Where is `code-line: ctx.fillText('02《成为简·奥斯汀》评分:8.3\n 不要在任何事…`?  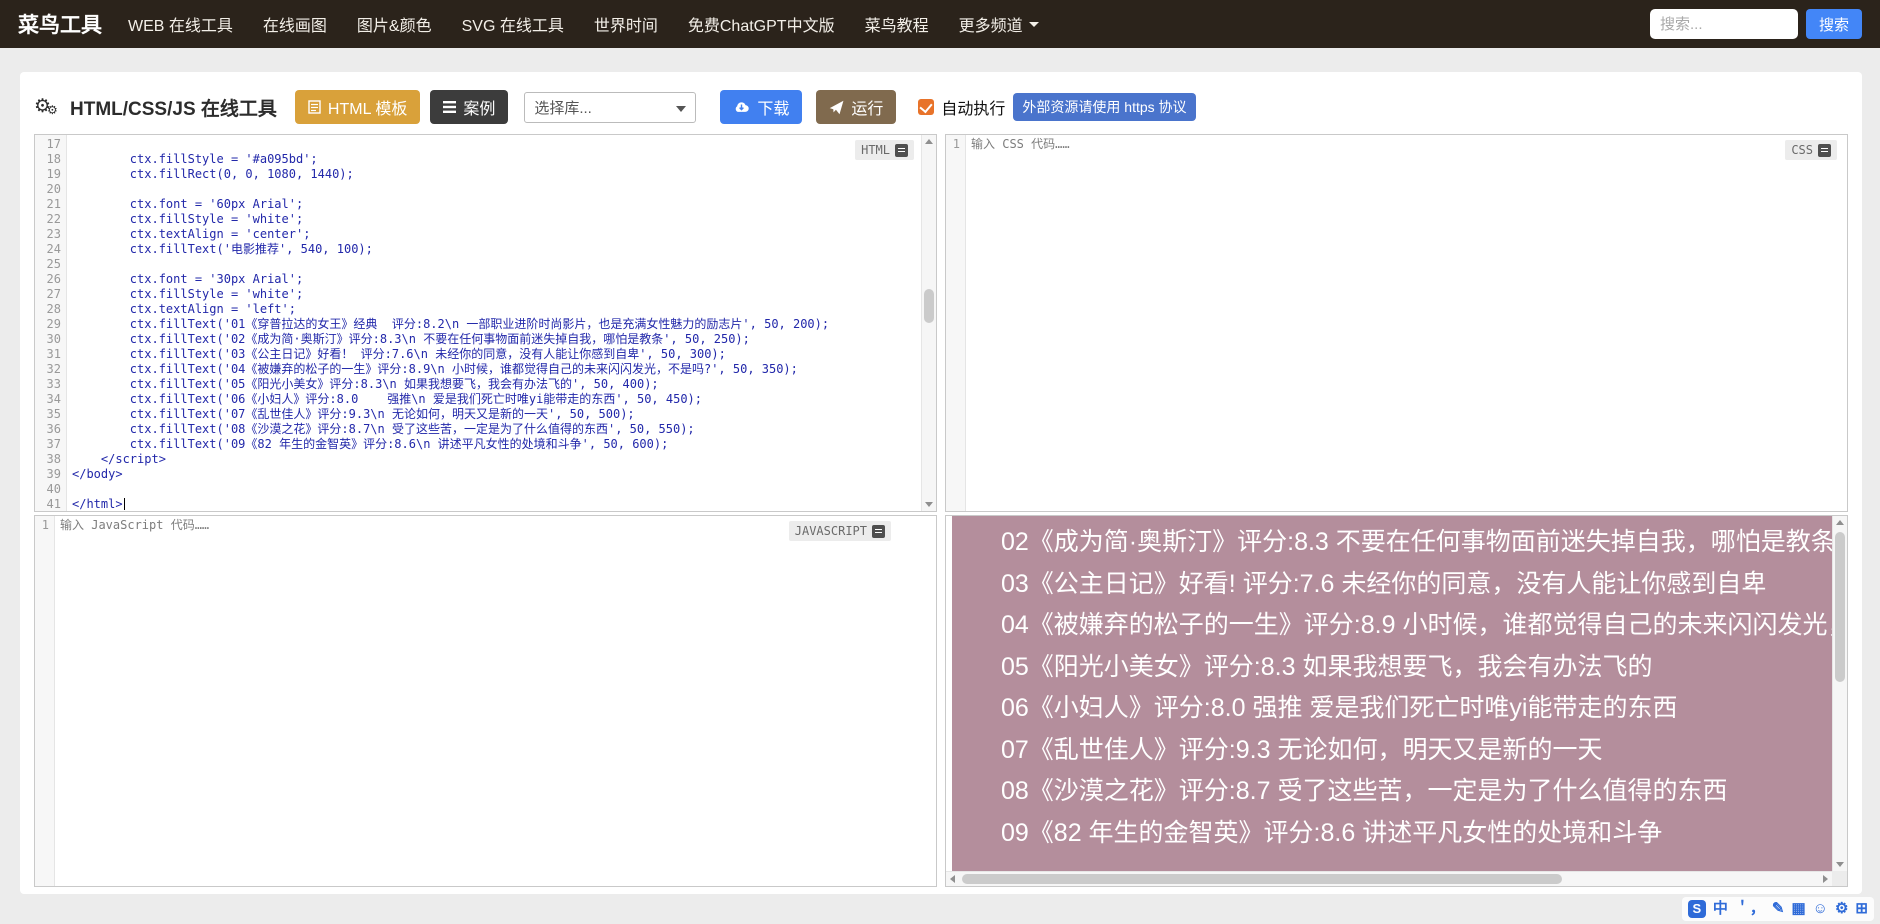 code-line: ctx.fillText('02《成为简·奥斯汀》评分:8.3\n 不要在任何事… is located at coordinates (411, 339).